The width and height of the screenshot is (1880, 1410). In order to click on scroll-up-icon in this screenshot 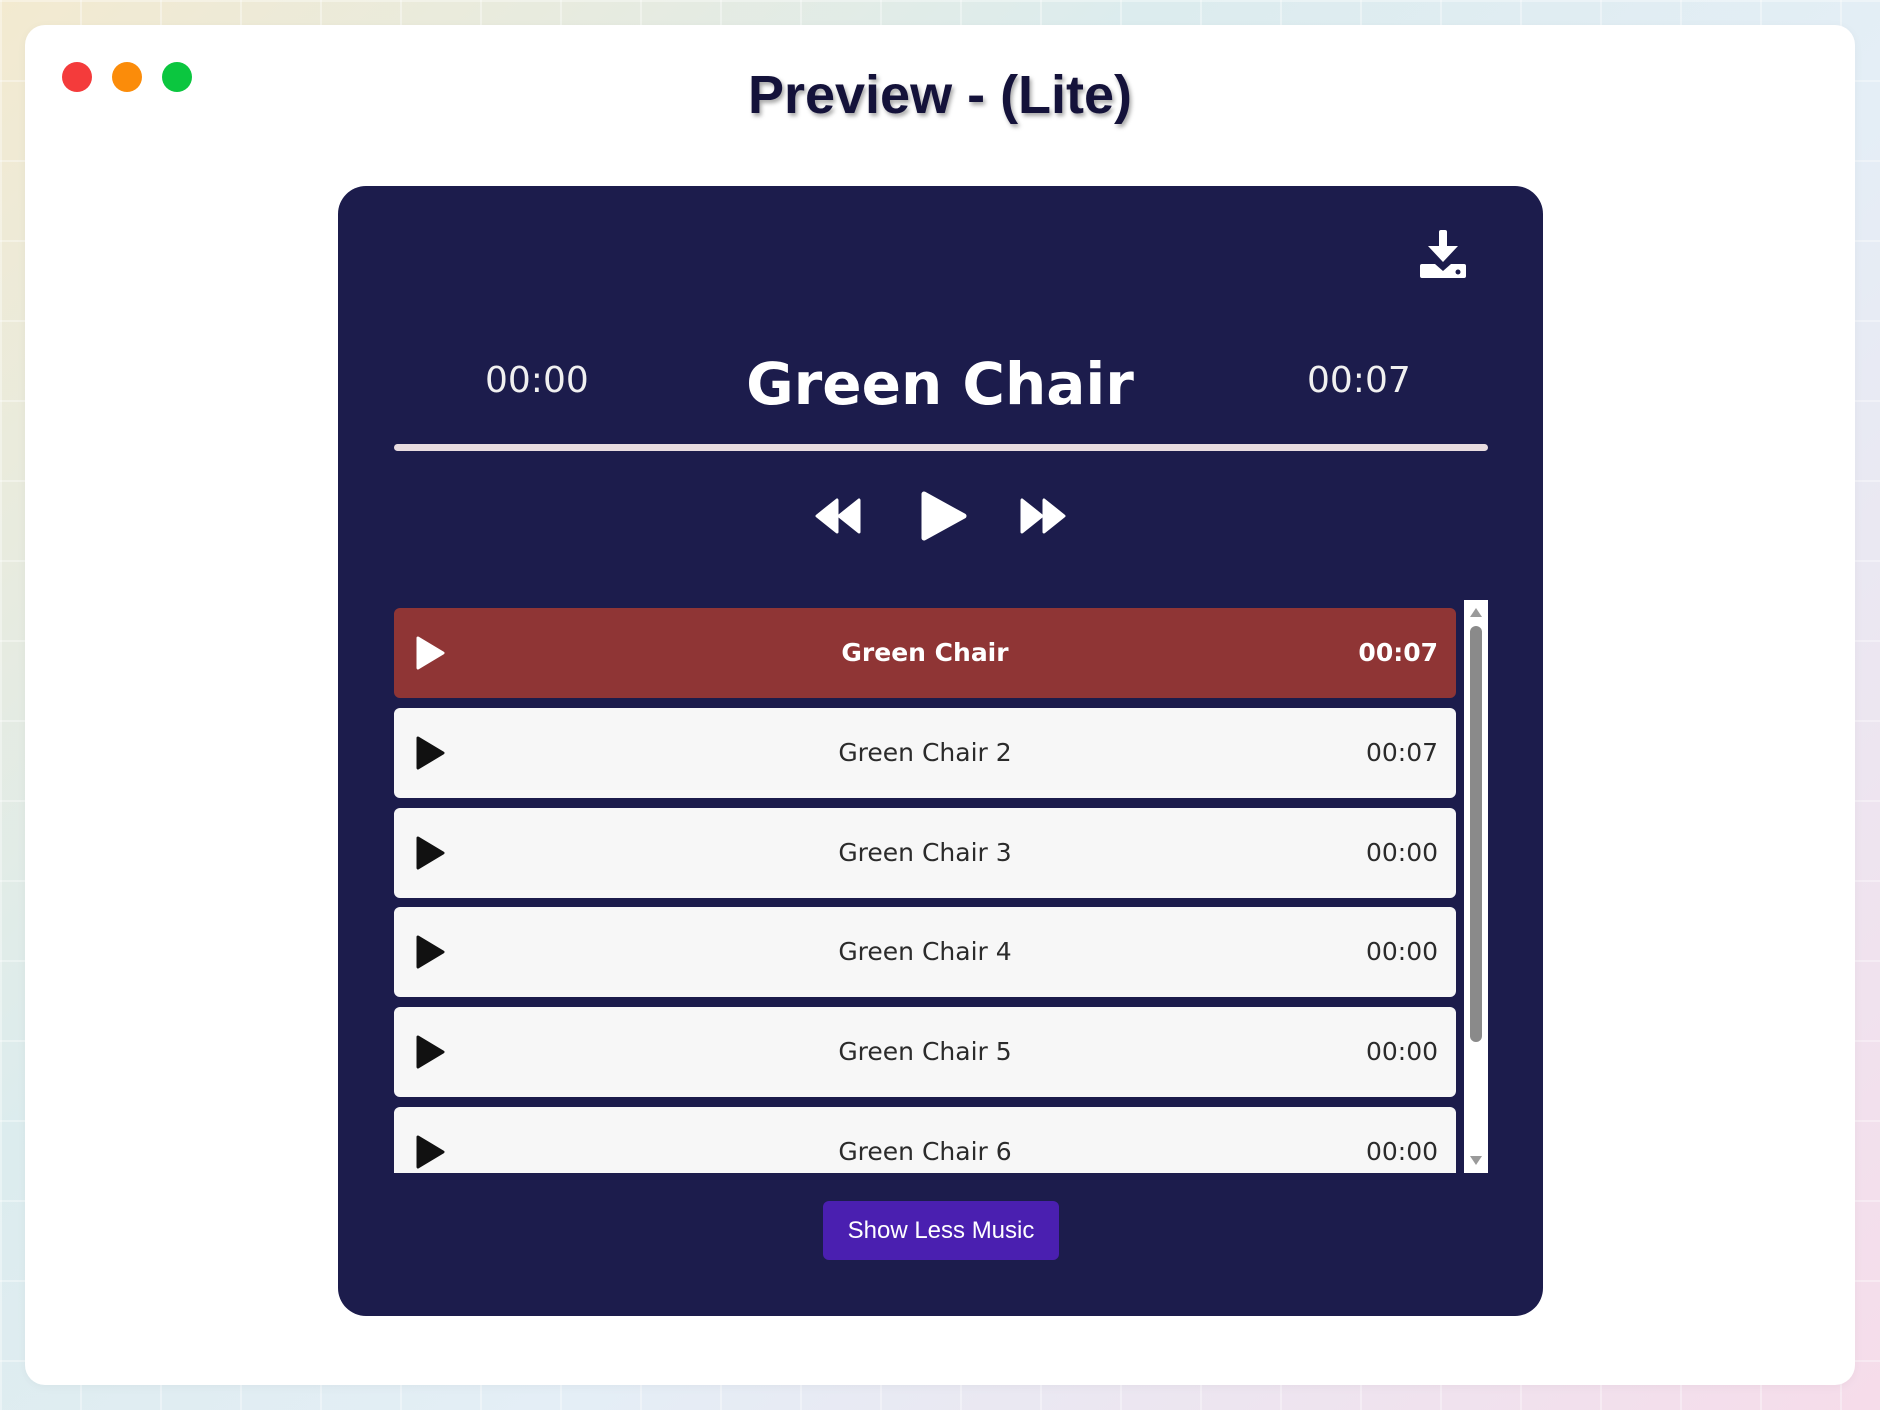, I will do `click(1476, 612)`.